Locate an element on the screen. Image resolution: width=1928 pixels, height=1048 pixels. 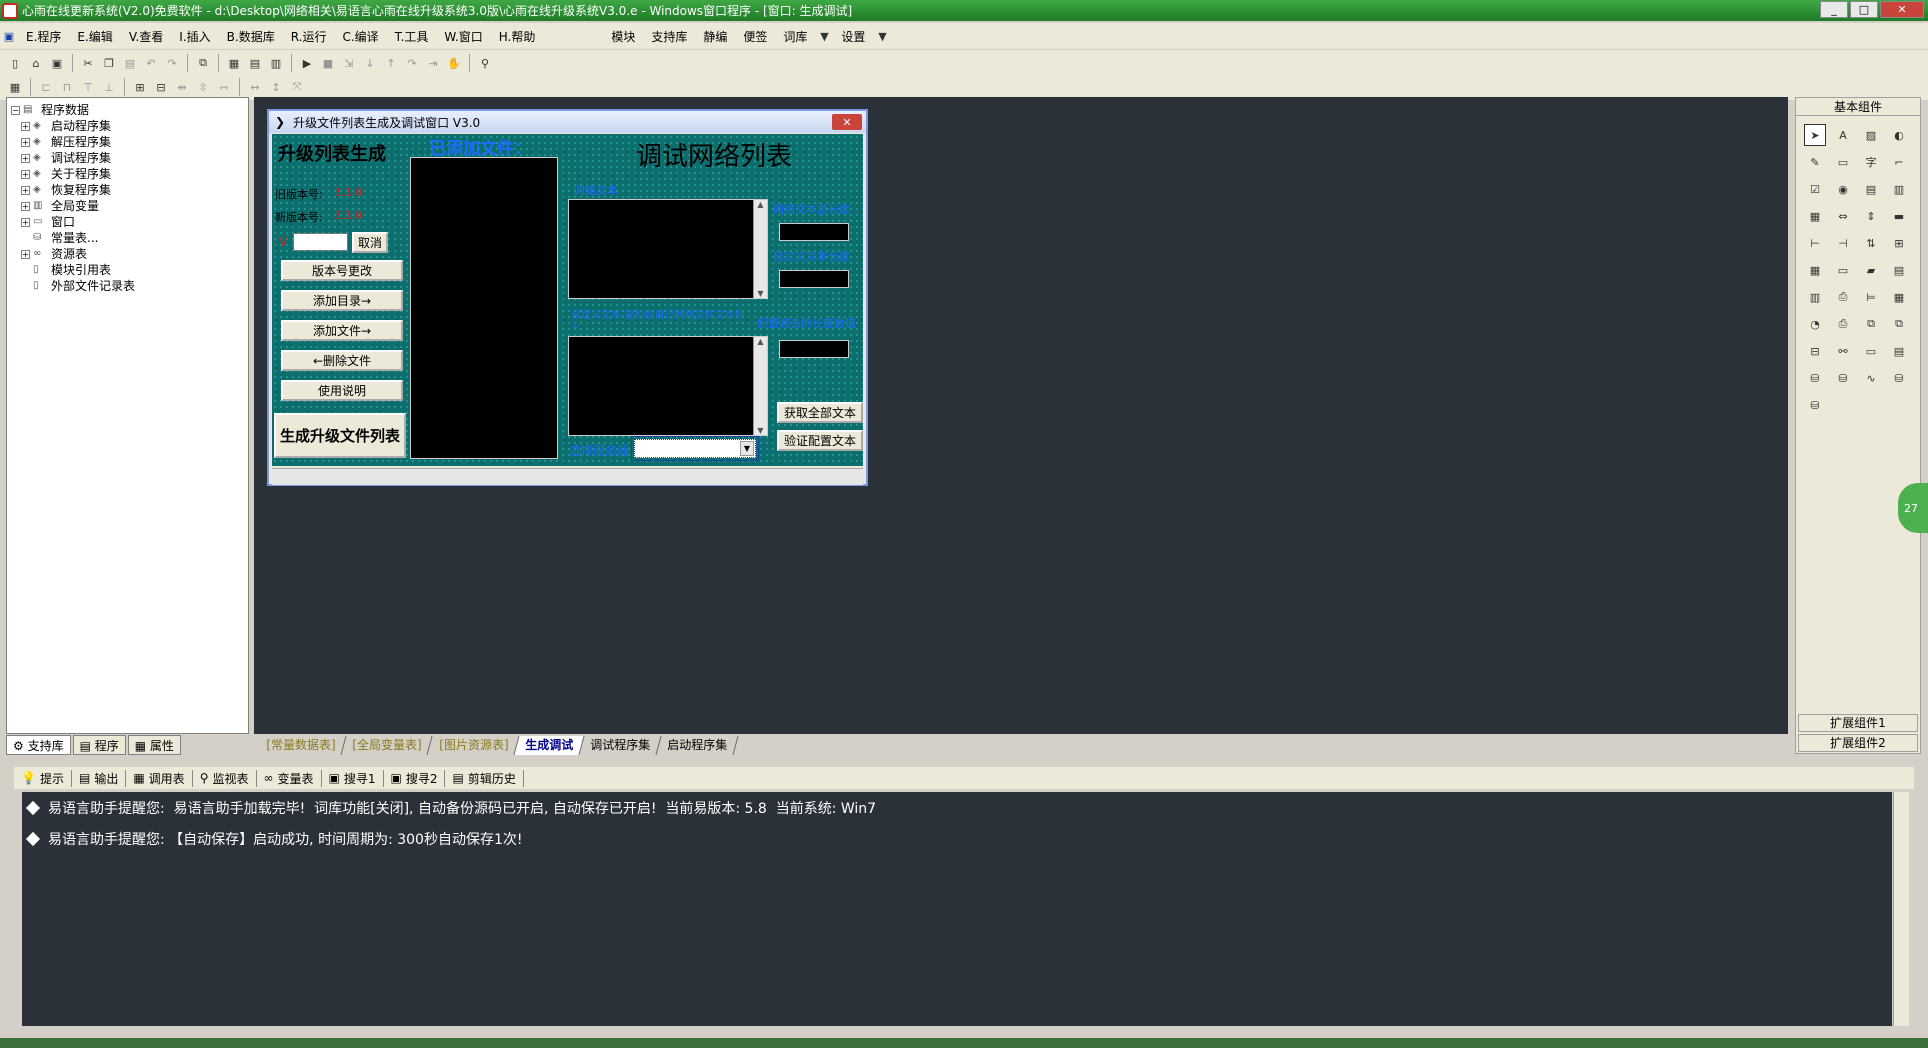
timer-icon: ◔ is located at coordinates (1815, 324).